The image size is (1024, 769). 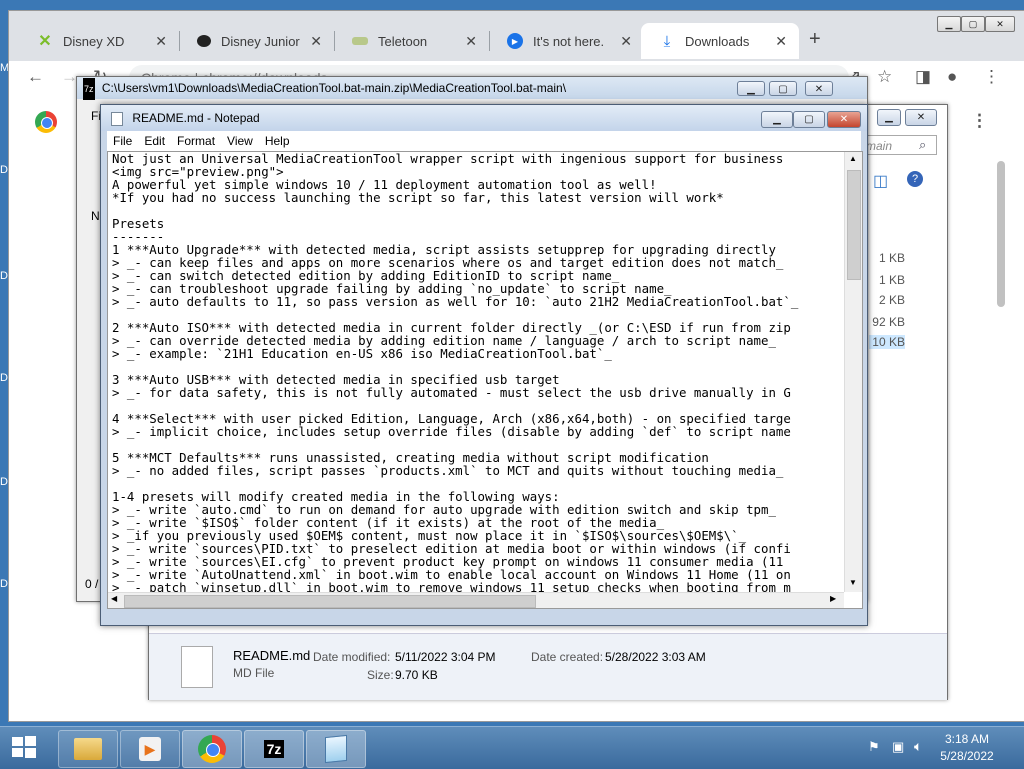 I want to click on horizontal-scroll-thumb, so click(x=330, y=601).